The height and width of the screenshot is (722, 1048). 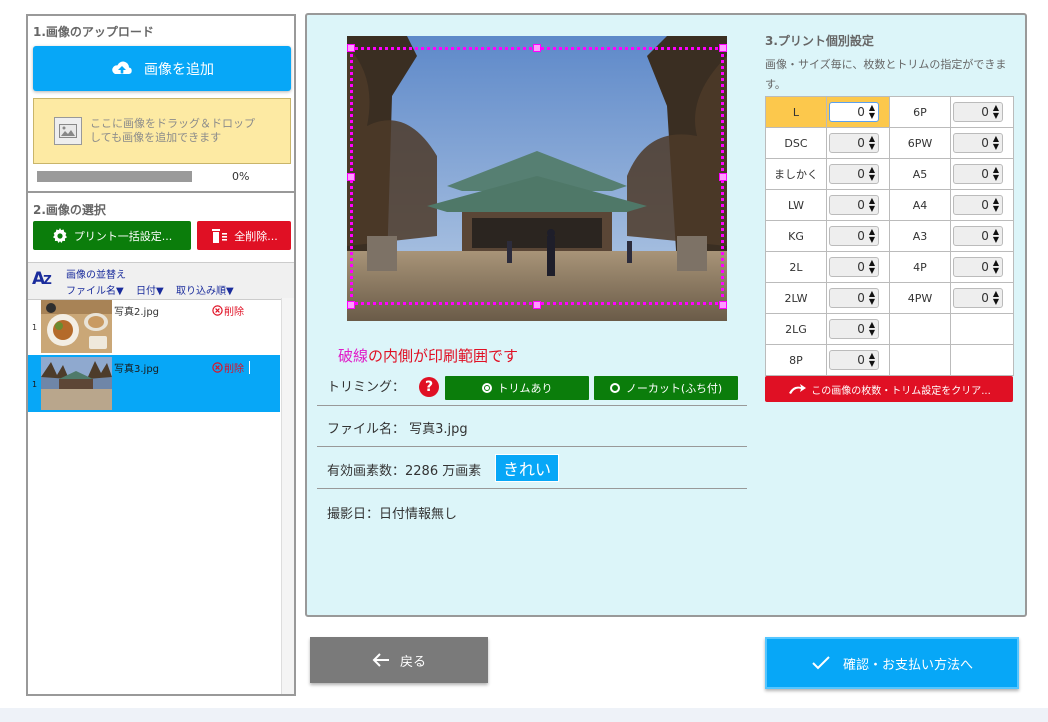 I want to click on trim-handle-right, so click(x=723, y=177).